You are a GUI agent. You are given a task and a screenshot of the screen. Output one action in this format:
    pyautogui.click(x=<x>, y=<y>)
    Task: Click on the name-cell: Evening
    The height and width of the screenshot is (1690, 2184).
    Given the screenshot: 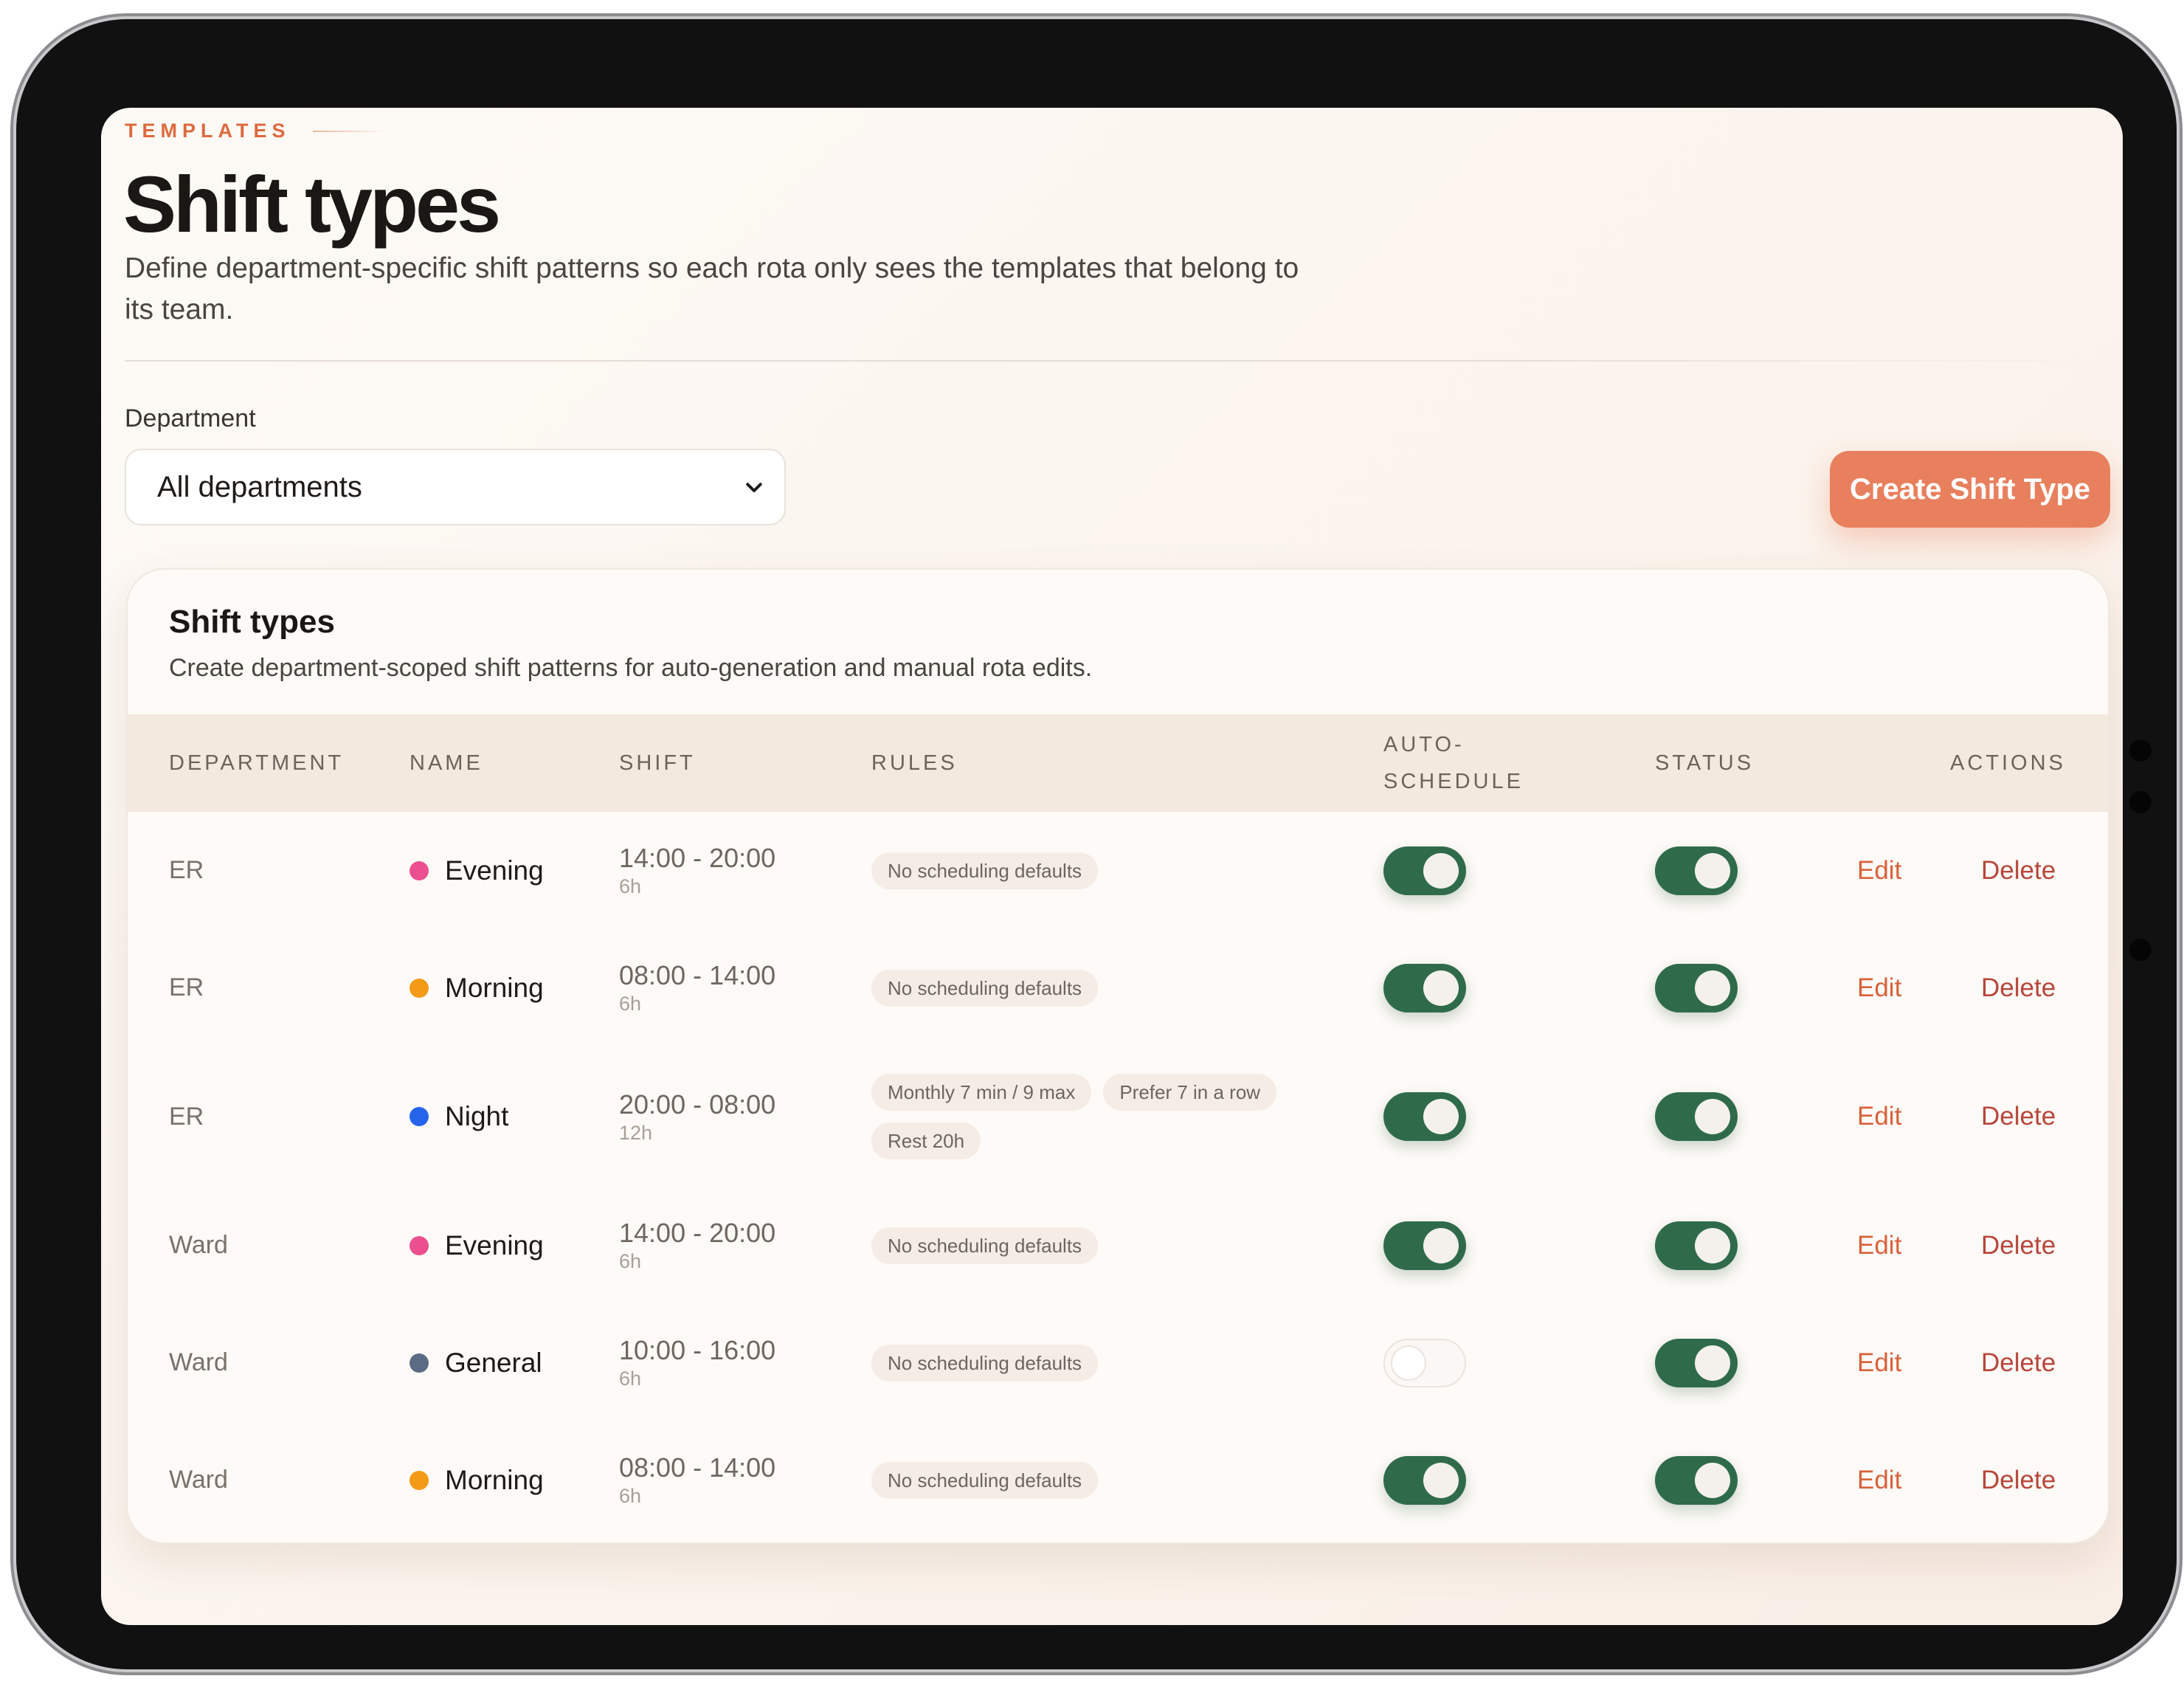 What is the action you would take?
    pyautogui.click(x=477, y=1245)
    